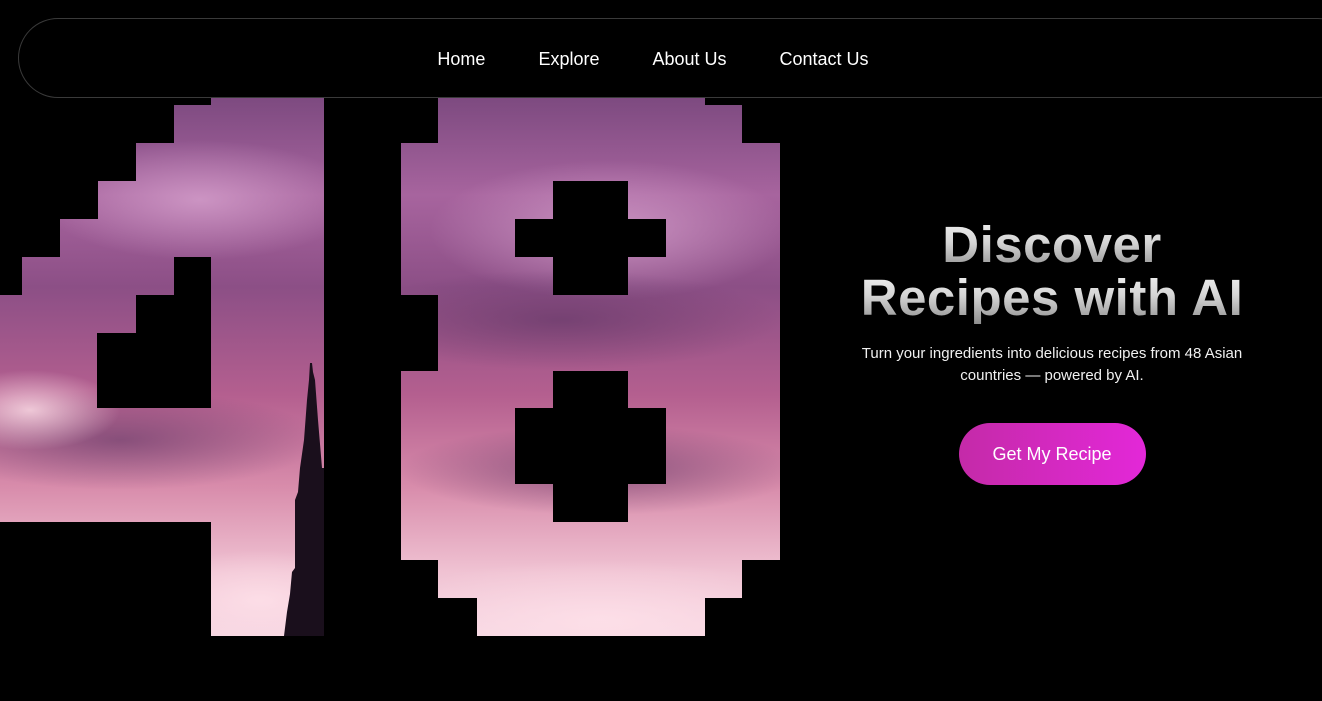 The height and width of the screenshot is (701, 1322). I want to click on nav-explore-link: Explore, so click(568, 59).